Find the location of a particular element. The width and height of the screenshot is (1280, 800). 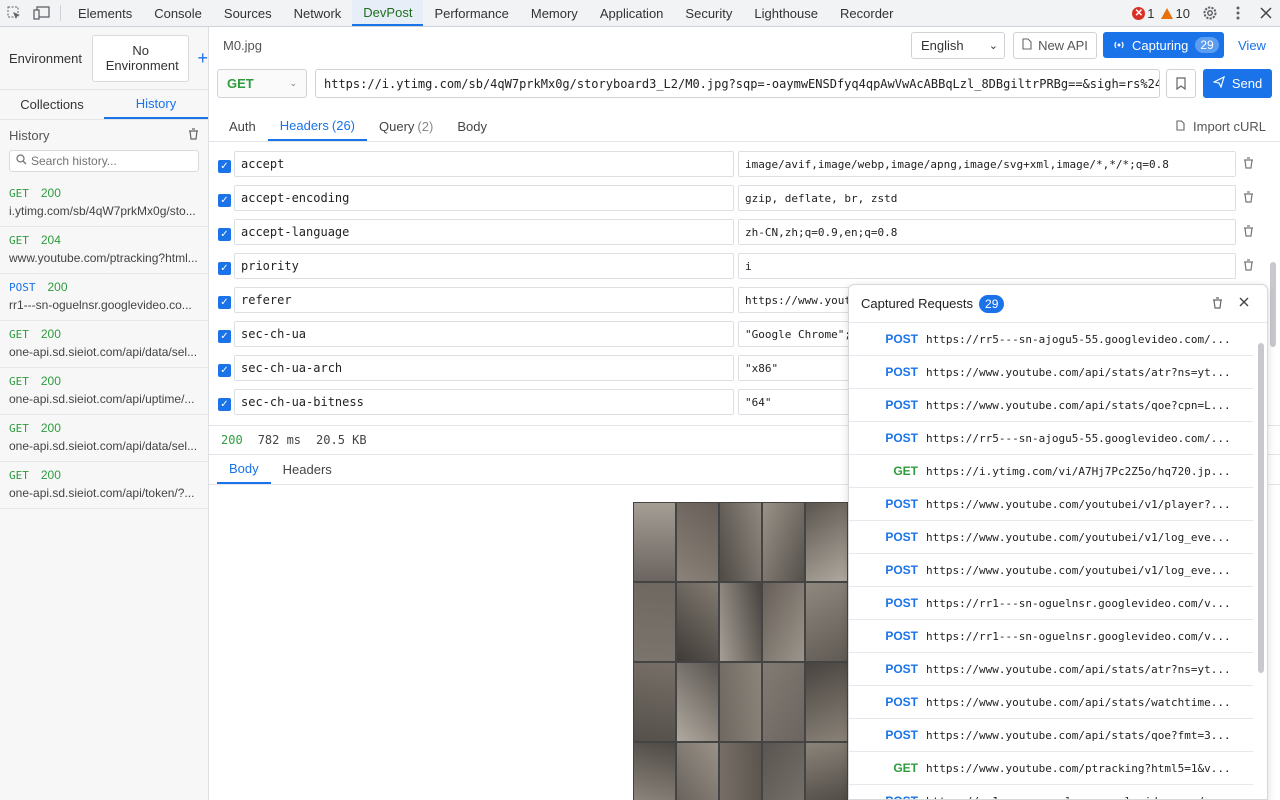

settings-gear-icon is located at coordinates (1210, 13).